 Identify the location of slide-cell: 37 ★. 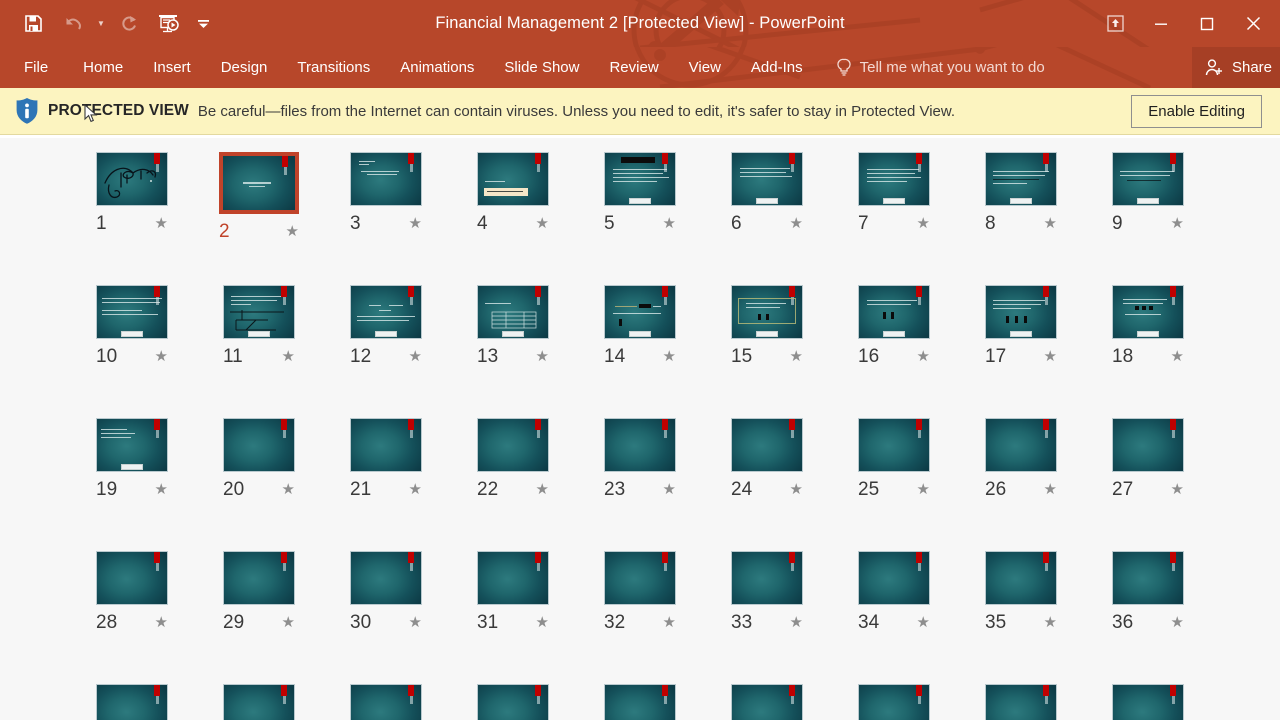
(132, 702).